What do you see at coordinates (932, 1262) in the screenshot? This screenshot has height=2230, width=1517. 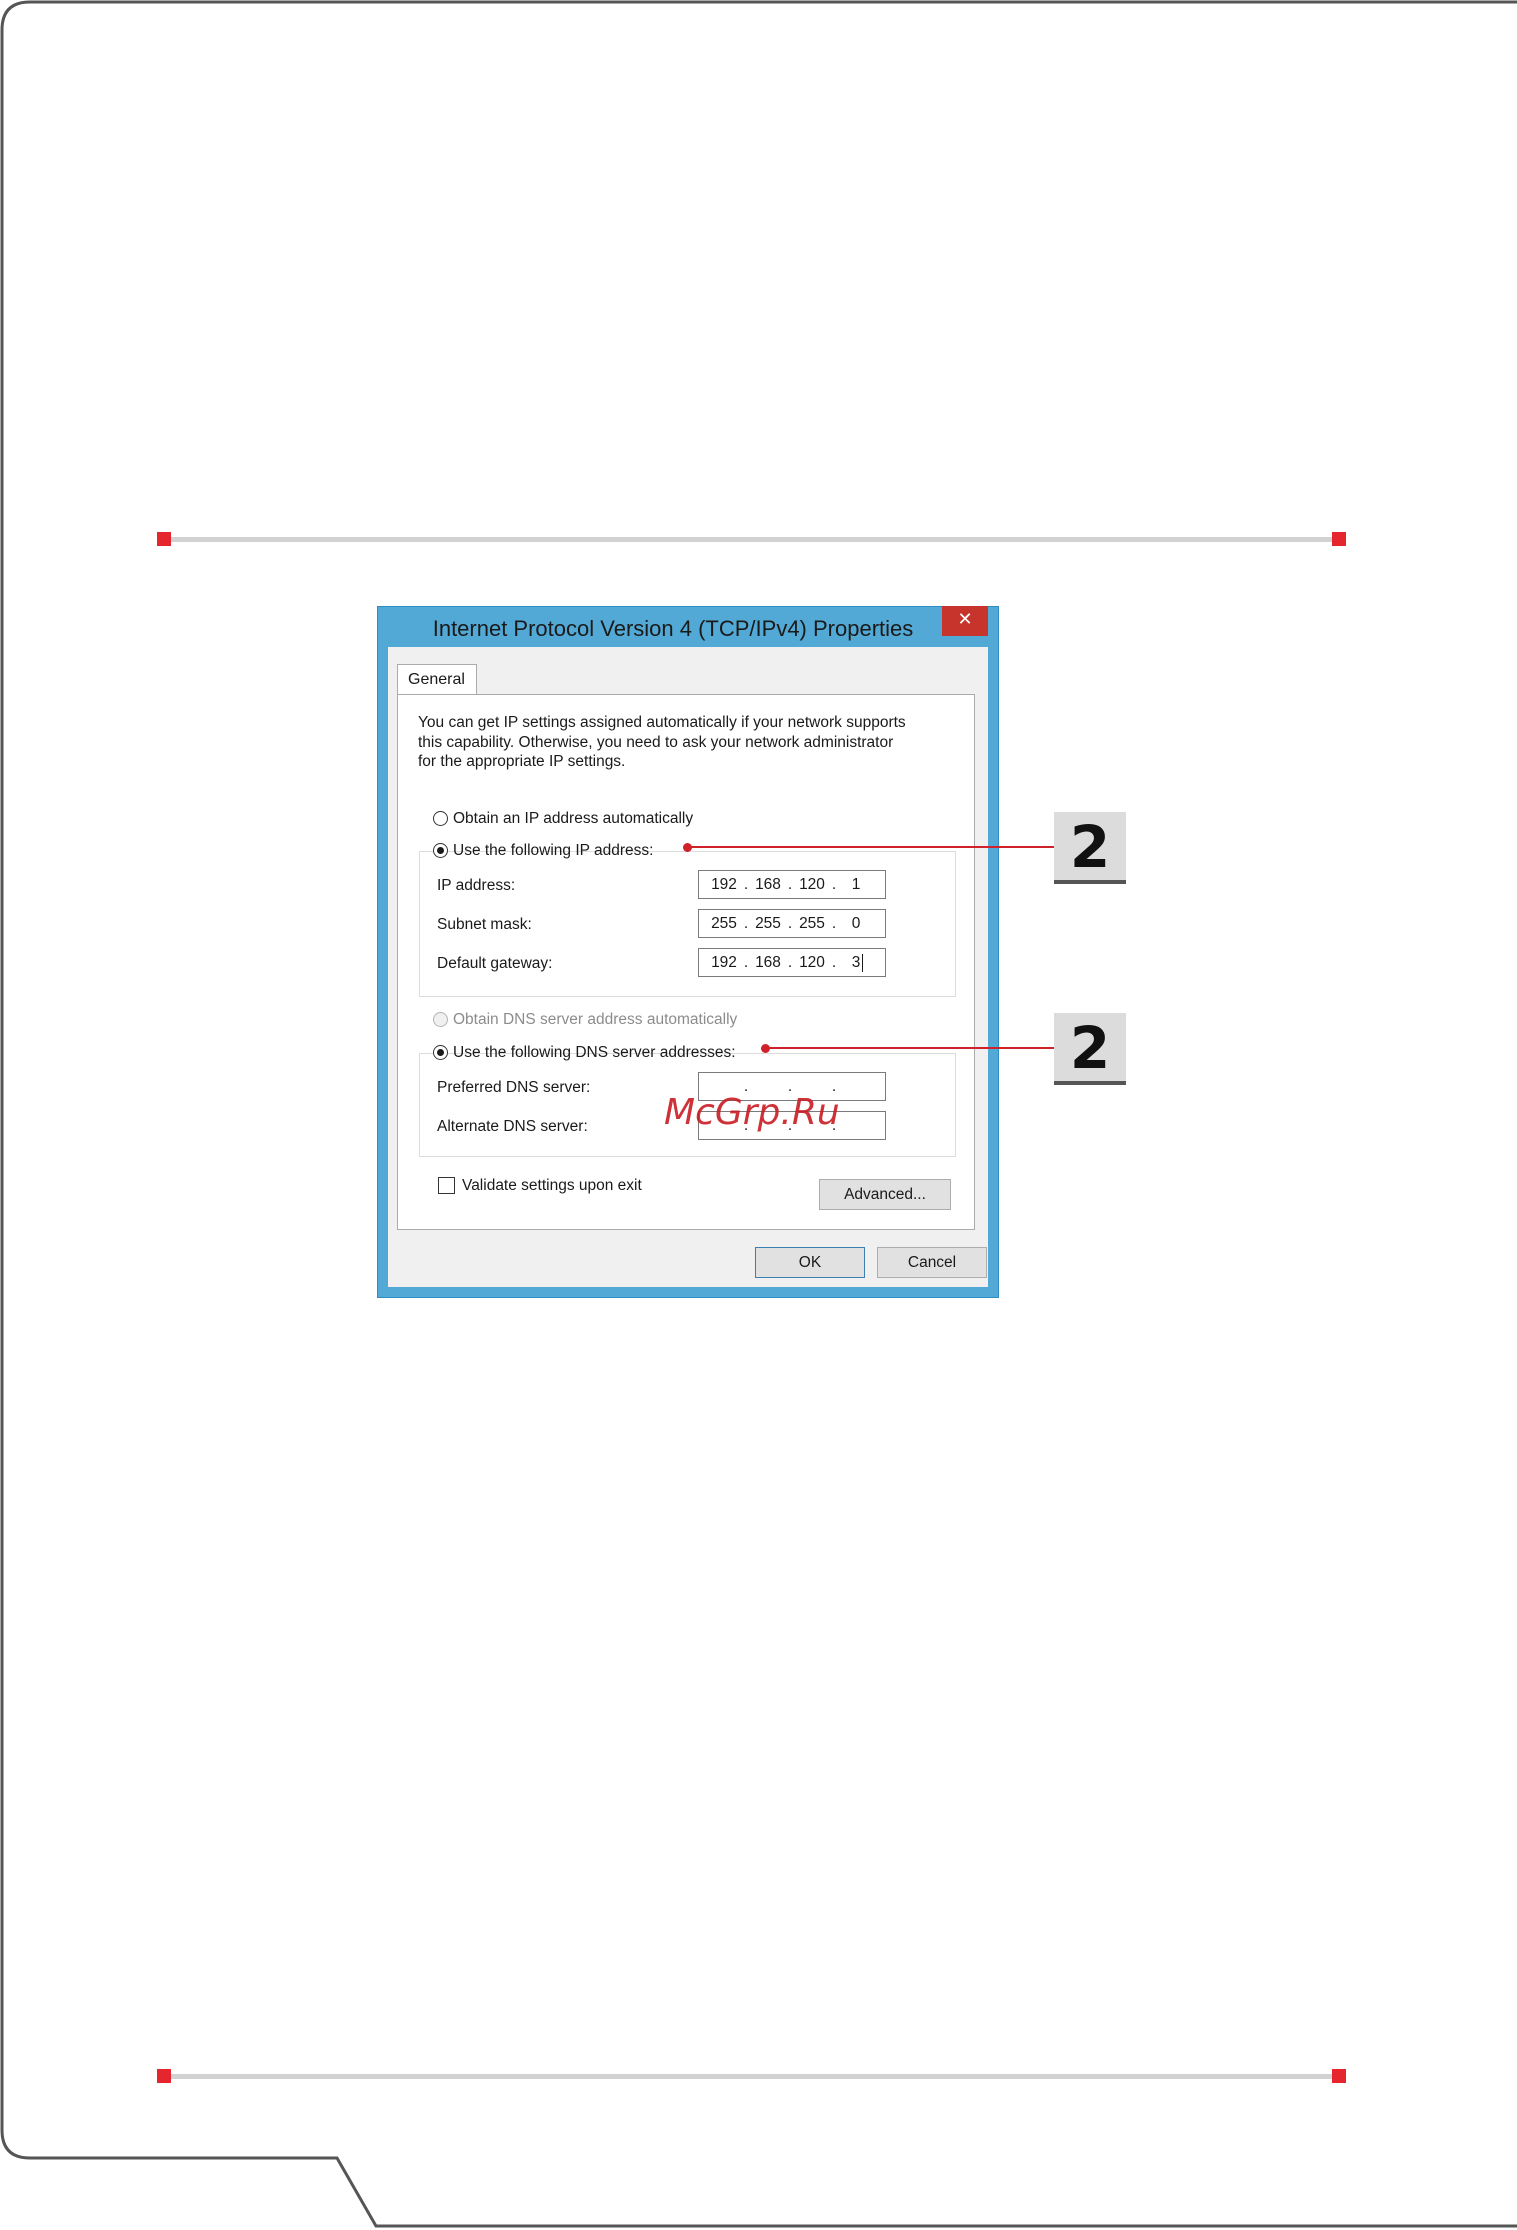 I see `cancel-button: Cancel` at bounding box center [932, 1262].